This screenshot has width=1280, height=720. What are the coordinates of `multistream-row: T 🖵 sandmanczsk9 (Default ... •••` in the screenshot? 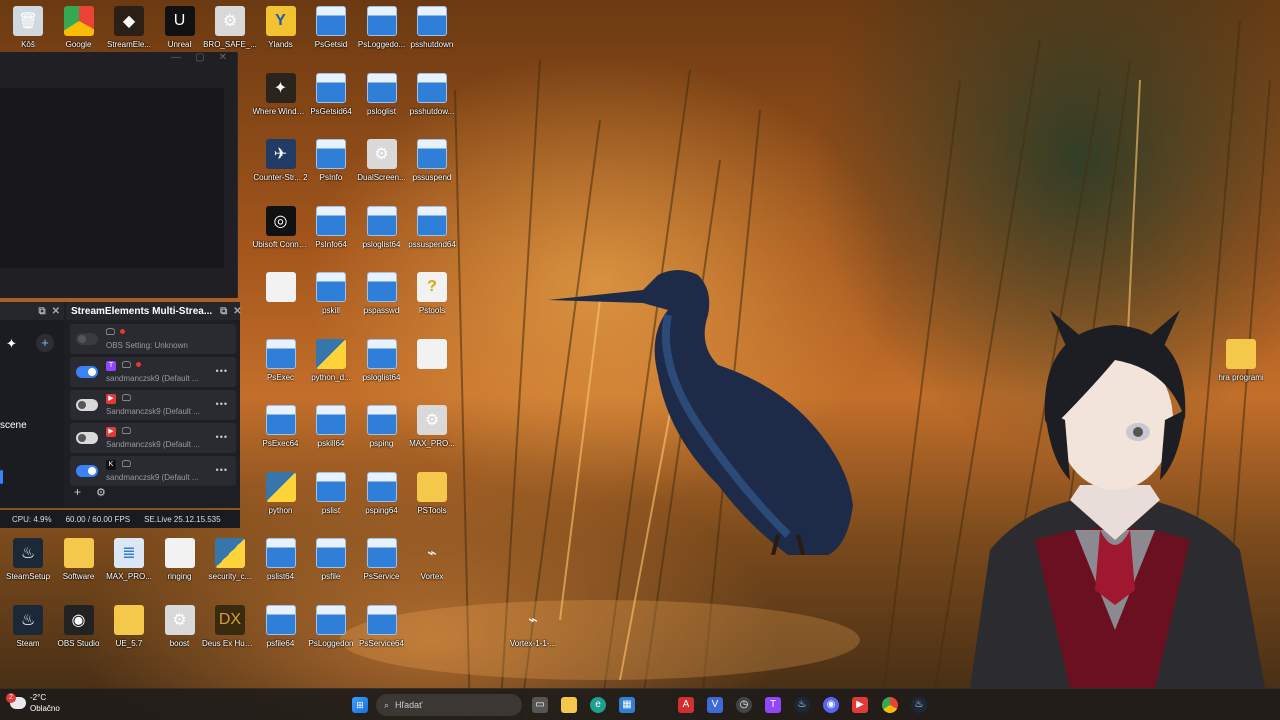 It's located at (153, 372).